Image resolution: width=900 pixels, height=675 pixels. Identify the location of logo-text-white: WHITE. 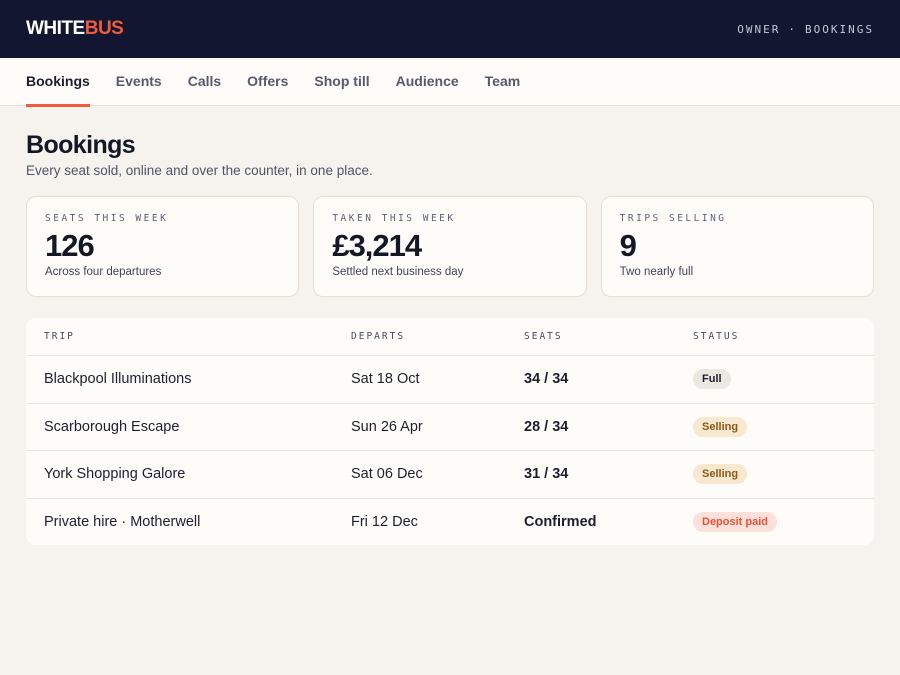
(55, 28).